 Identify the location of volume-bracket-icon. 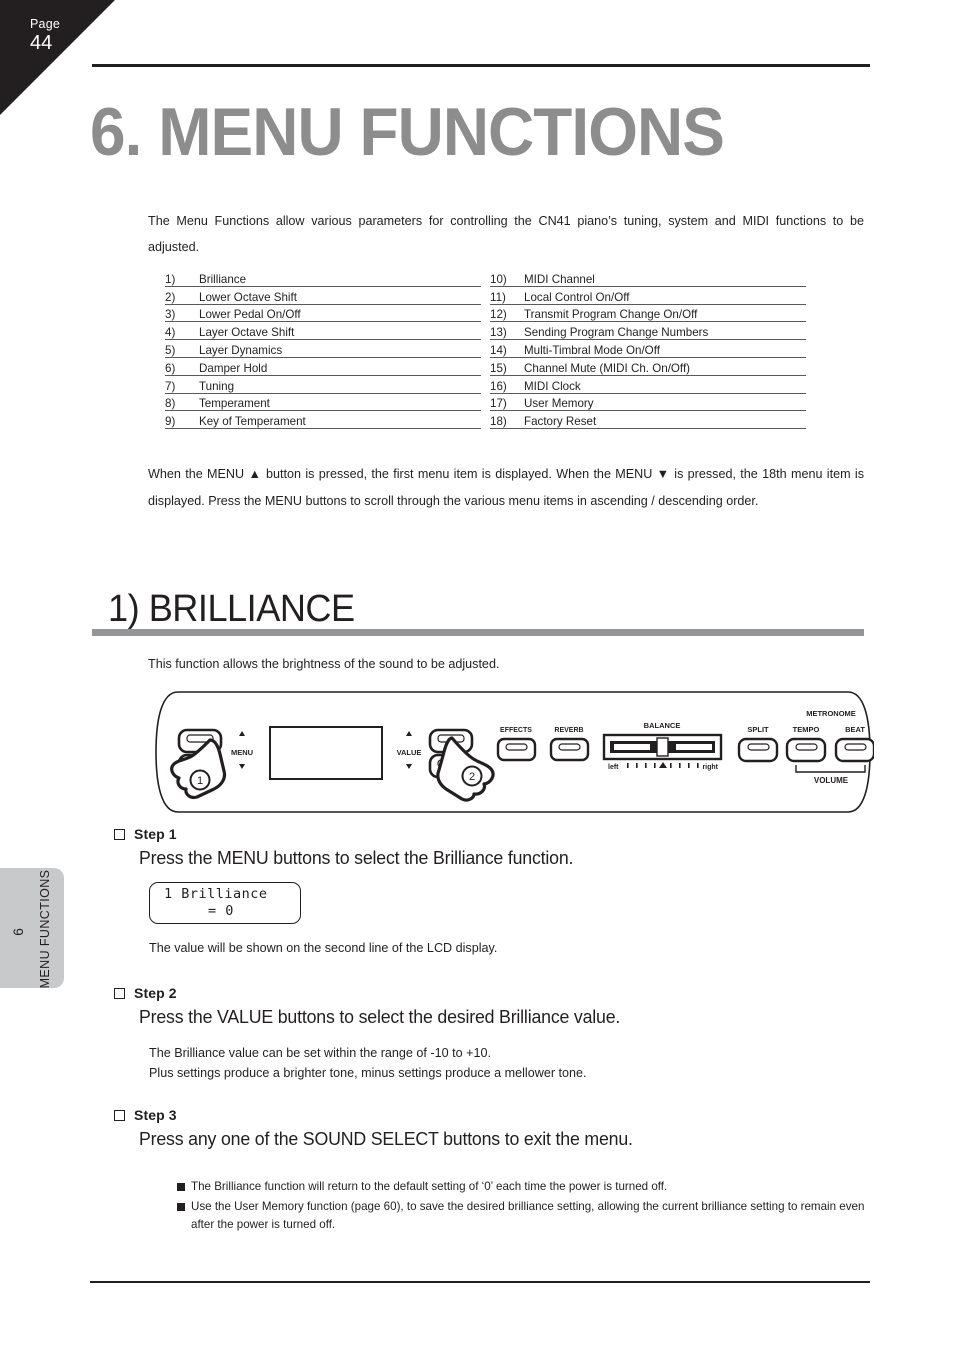
(830, 769).